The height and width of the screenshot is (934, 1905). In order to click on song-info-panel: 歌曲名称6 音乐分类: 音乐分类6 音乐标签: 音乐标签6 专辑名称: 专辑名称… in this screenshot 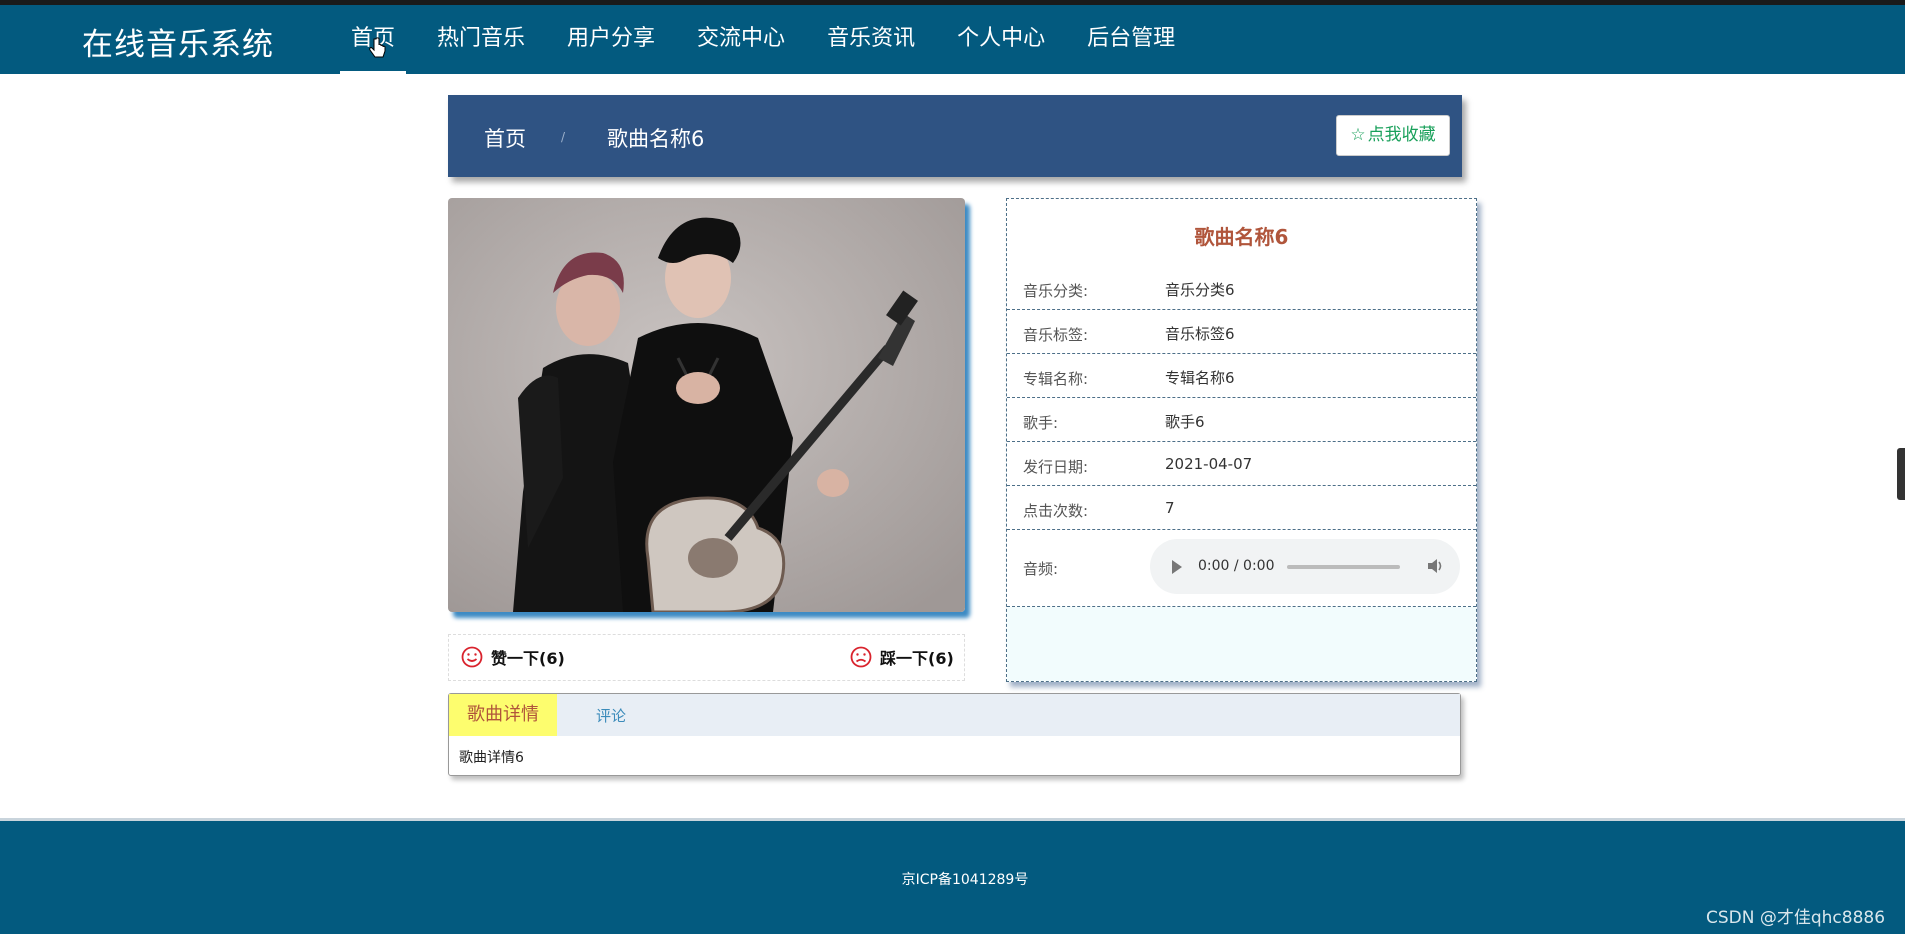, I will do `click(1241, 440)`.